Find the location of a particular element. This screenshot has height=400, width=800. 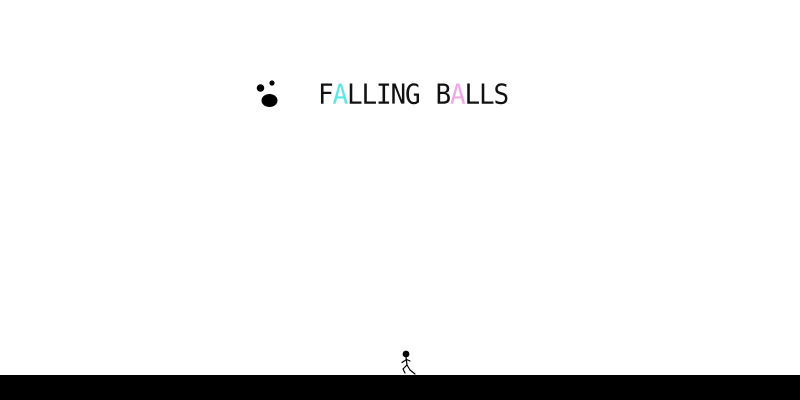

title-word: FALLING is located at coordinates (370, 95).